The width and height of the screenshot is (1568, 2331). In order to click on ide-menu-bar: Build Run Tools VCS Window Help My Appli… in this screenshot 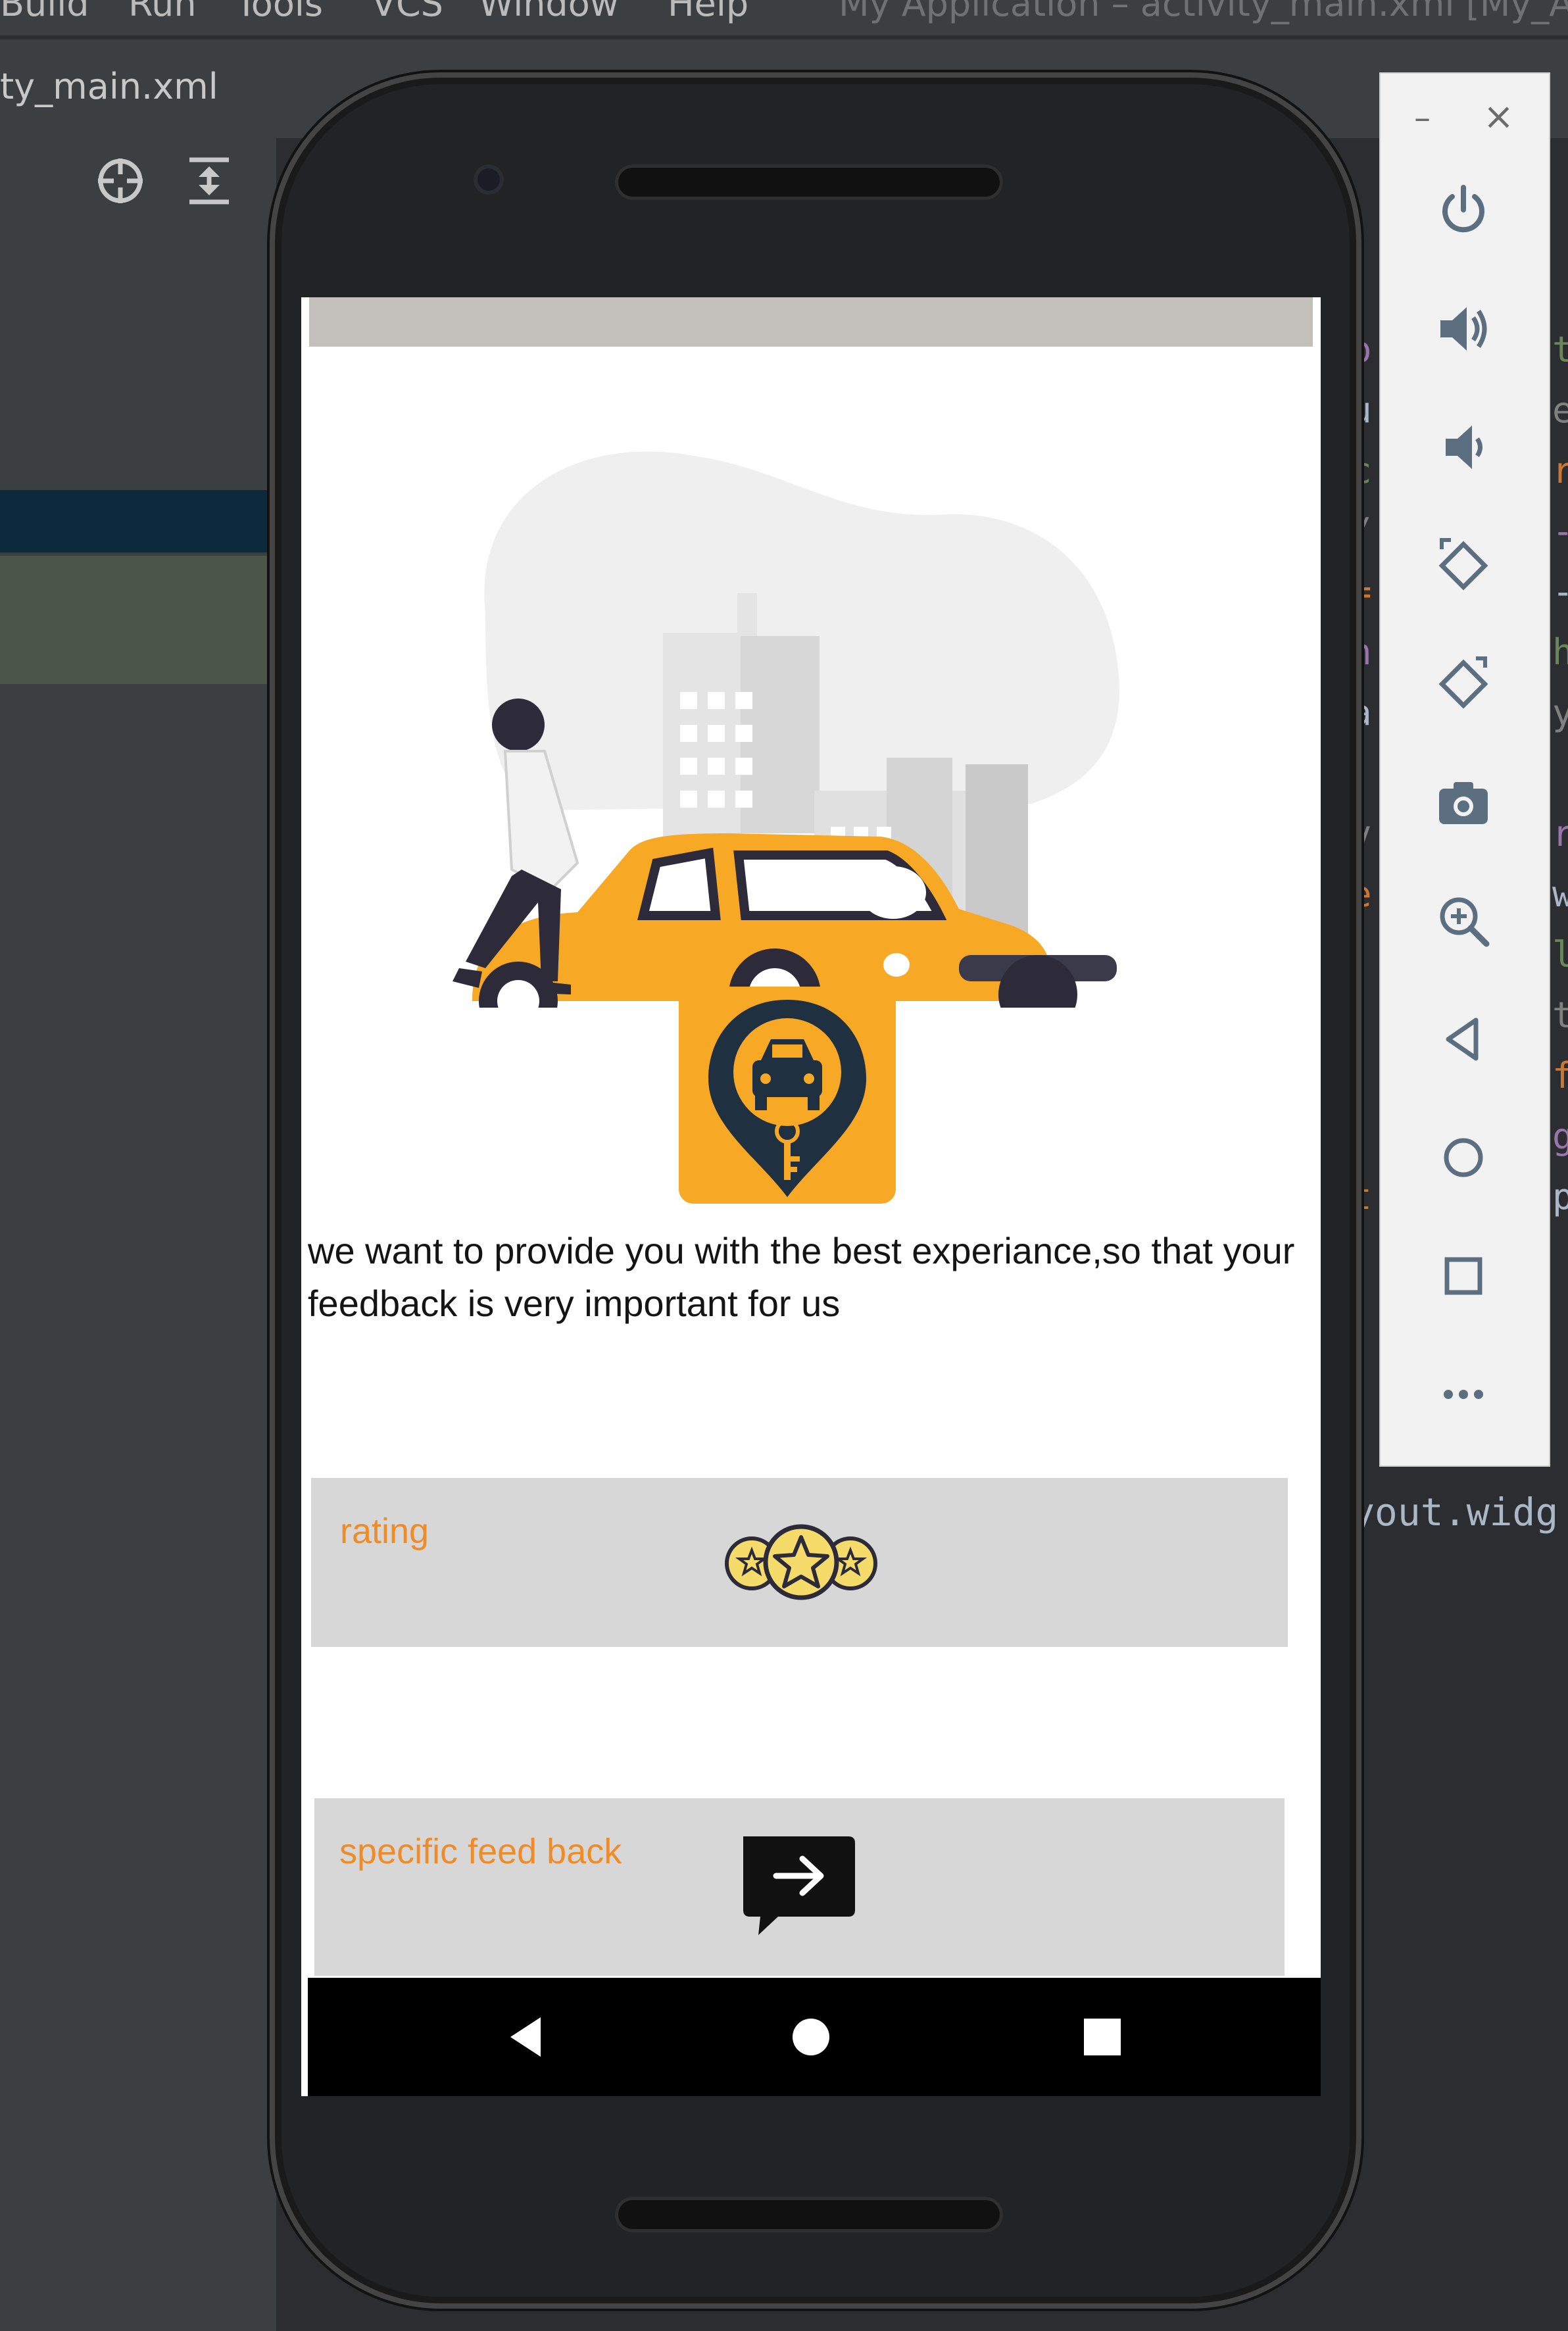, I will do `click(784, 18)`.